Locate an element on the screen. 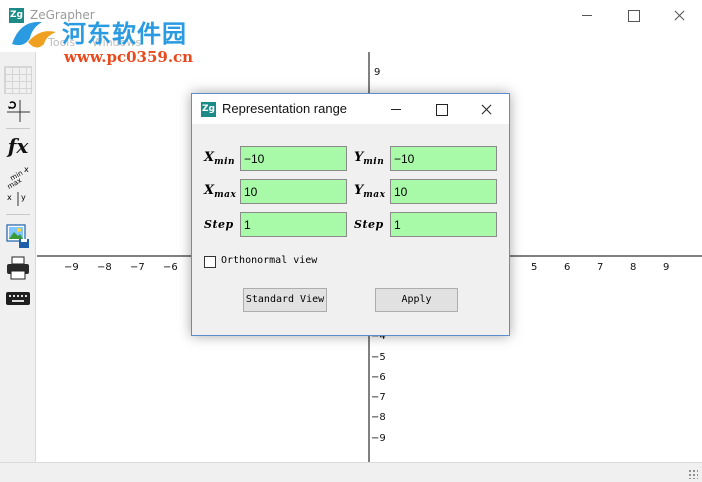  dialog-minimize-button is located at coordinates (396, 109).